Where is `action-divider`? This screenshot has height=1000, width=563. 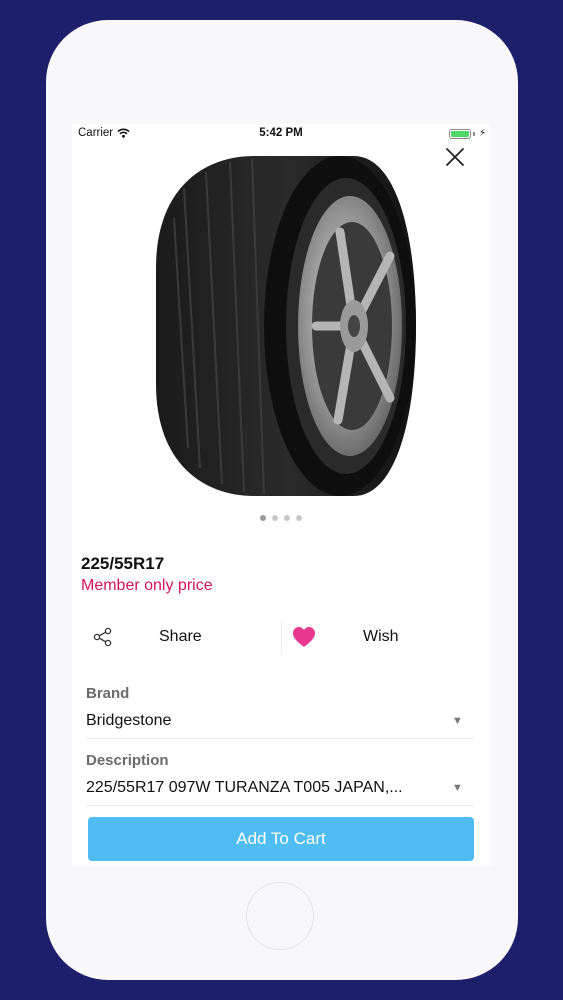 action-divider is located at coordinates (281, 637).